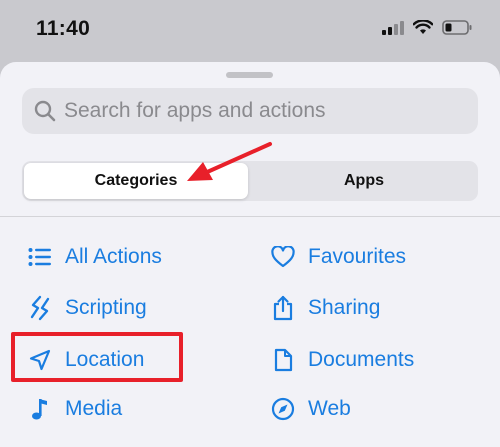  I want to click on divider, so click(250, 216).